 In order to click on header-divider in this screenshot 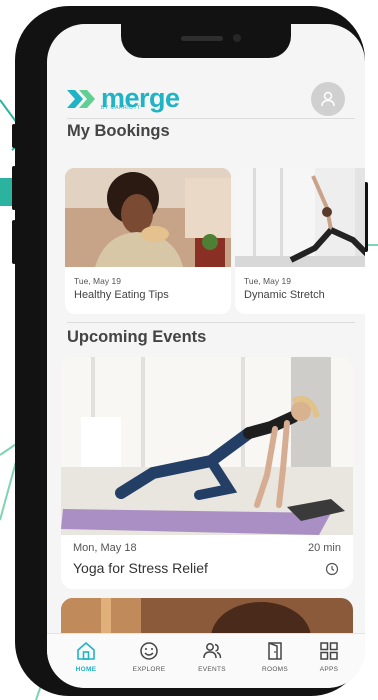, I will do `click(211, 118)`.